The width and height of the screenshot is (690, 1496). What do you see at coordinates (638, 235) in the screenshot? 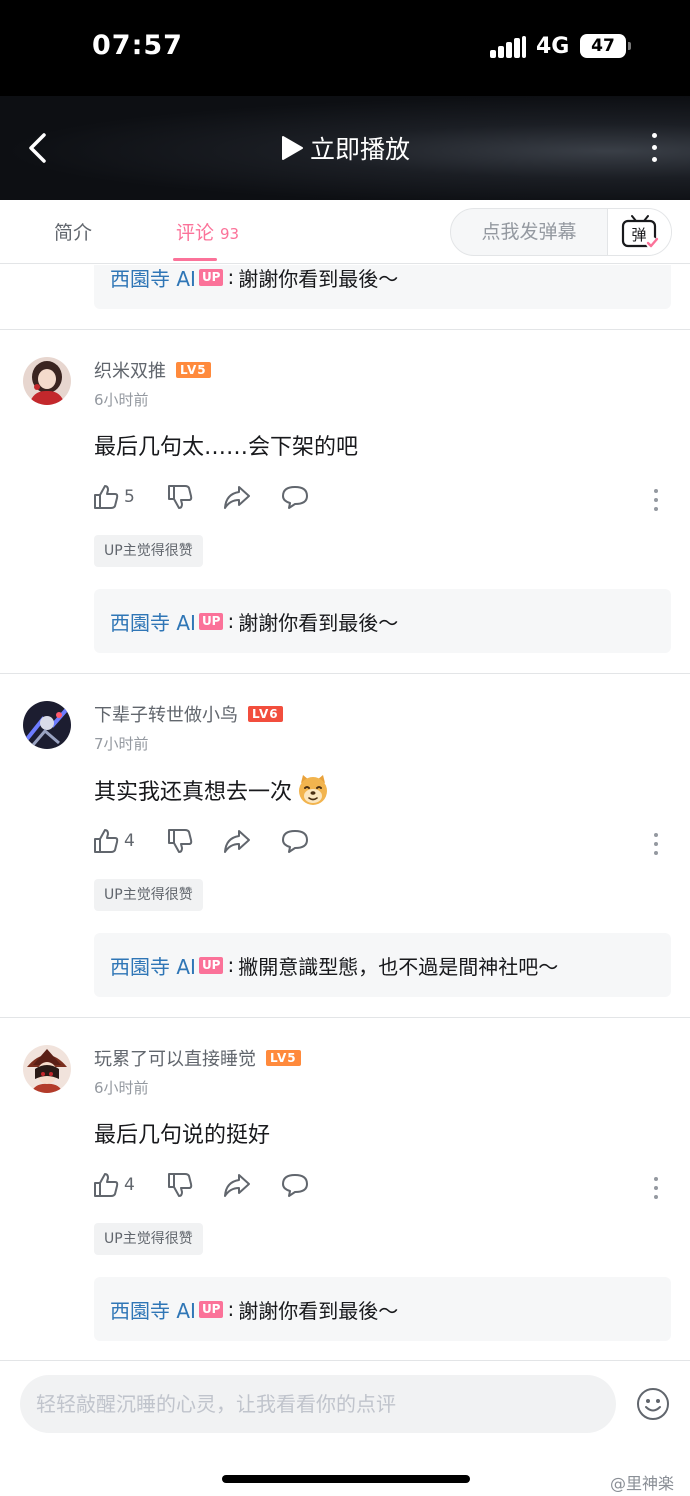
I see `svg-text: 弹` at bounding box center [638, 235].